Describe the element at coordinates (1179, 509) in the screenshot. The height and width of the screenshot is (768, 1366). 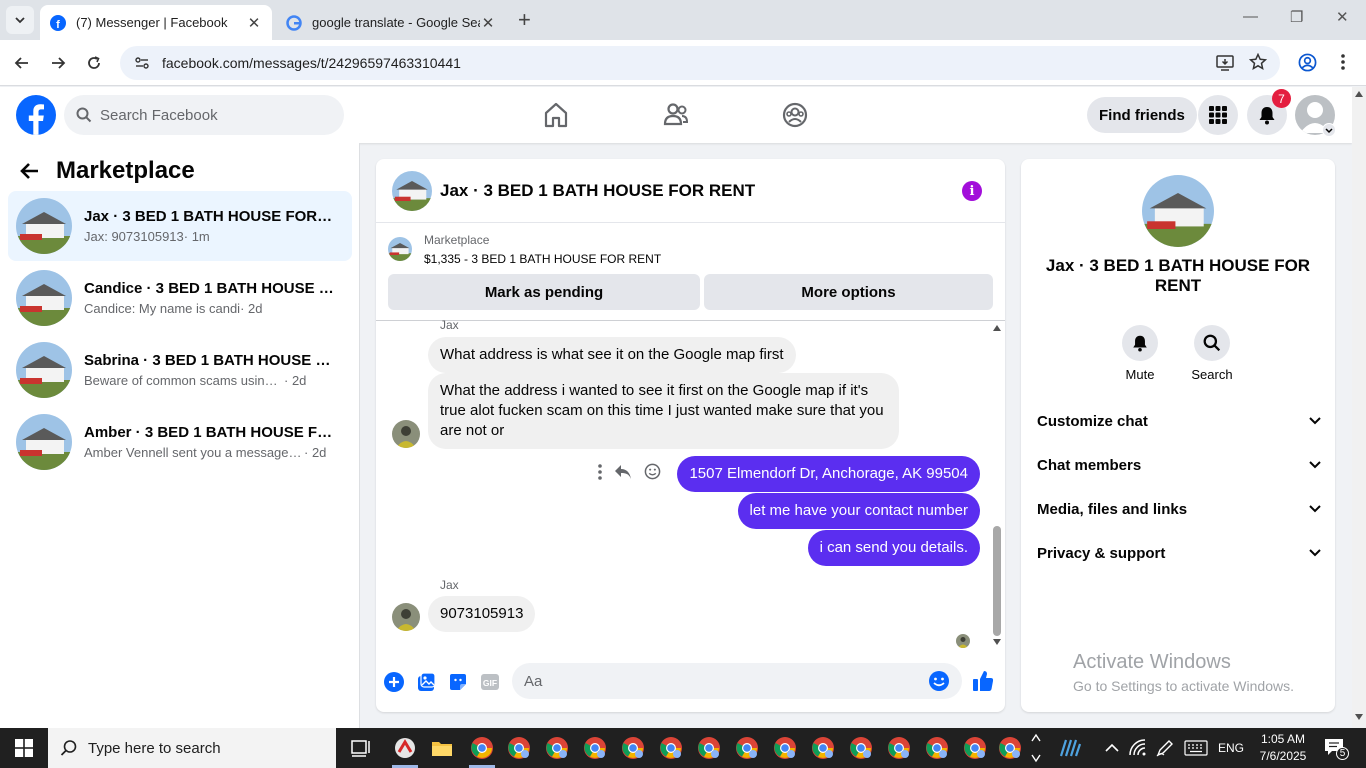
I see `media-files-links-section: Media, files and links` at that location.